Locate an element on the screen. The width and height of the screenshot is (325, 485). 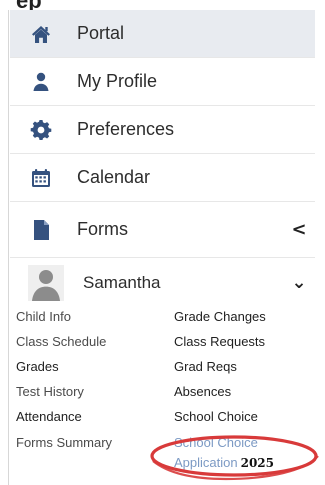
chevron-left-icon: < is located at coordinates (299, 229).